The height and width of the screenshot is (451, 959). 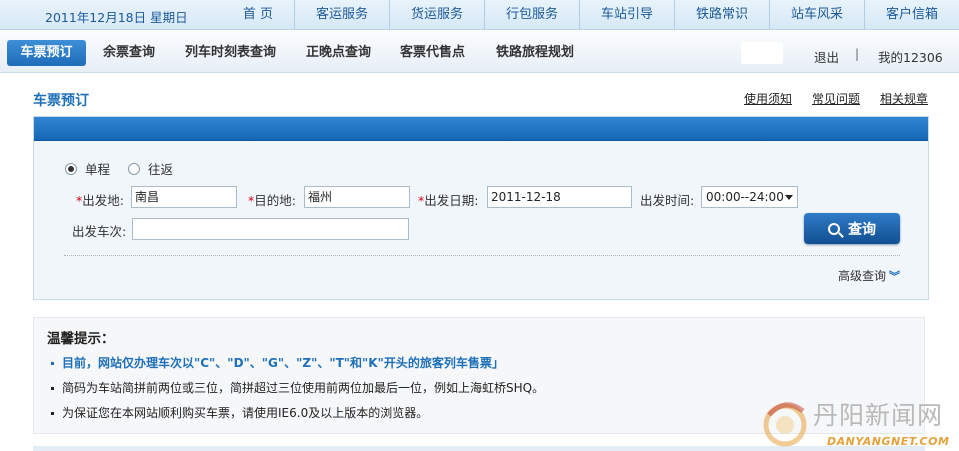 I want to click on top-nav-home: 首 页, so click(x=258, y=15).